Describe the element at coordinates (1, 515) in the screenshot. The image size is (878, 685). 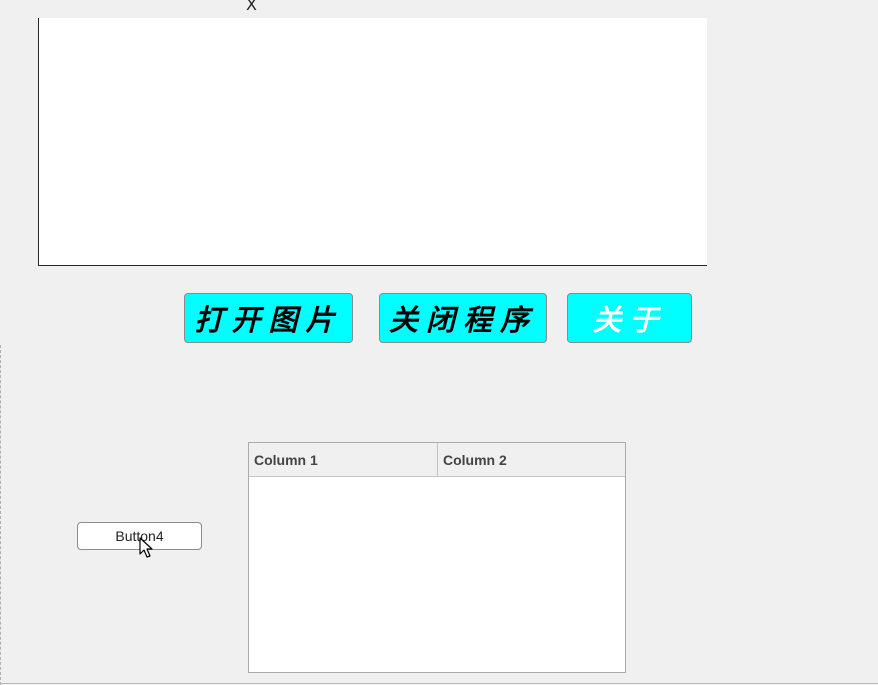
I see `window-left-edge` at that location.